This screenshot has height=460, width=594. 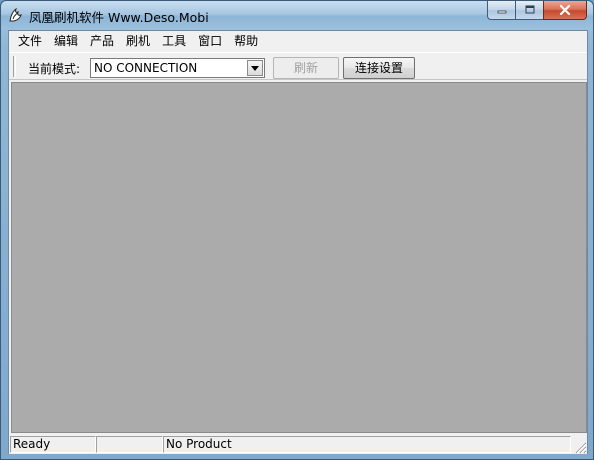 I want to click on minimize-icon, so click(x=501, y=12).